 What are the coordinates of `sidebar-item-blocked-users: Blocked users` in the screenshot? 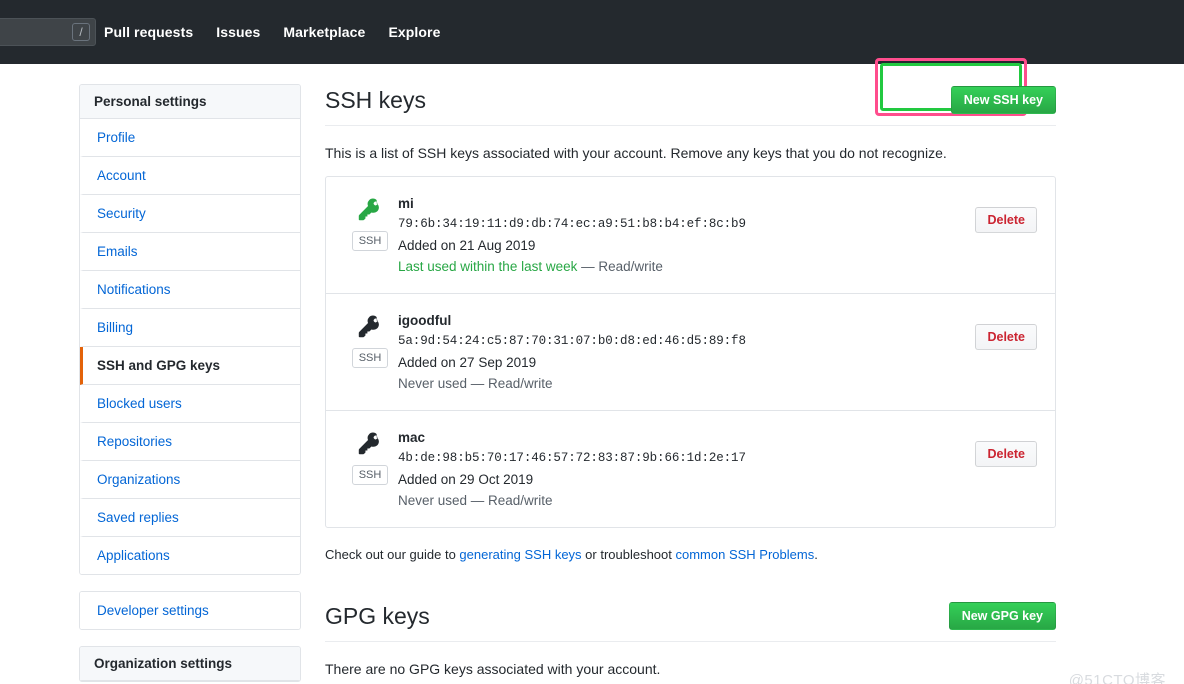 It's located at (190, 404).